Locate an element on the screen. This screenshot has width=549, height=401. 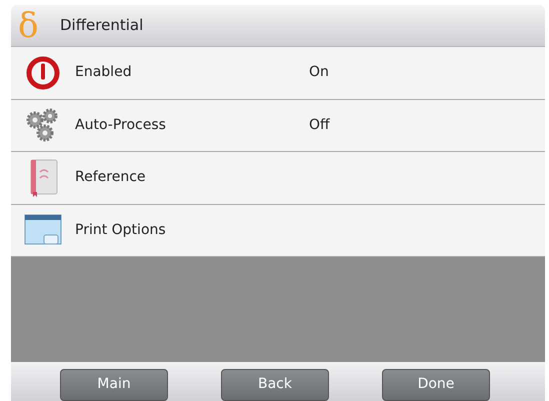
nav-button: Main is located at coordinates (114, 384).